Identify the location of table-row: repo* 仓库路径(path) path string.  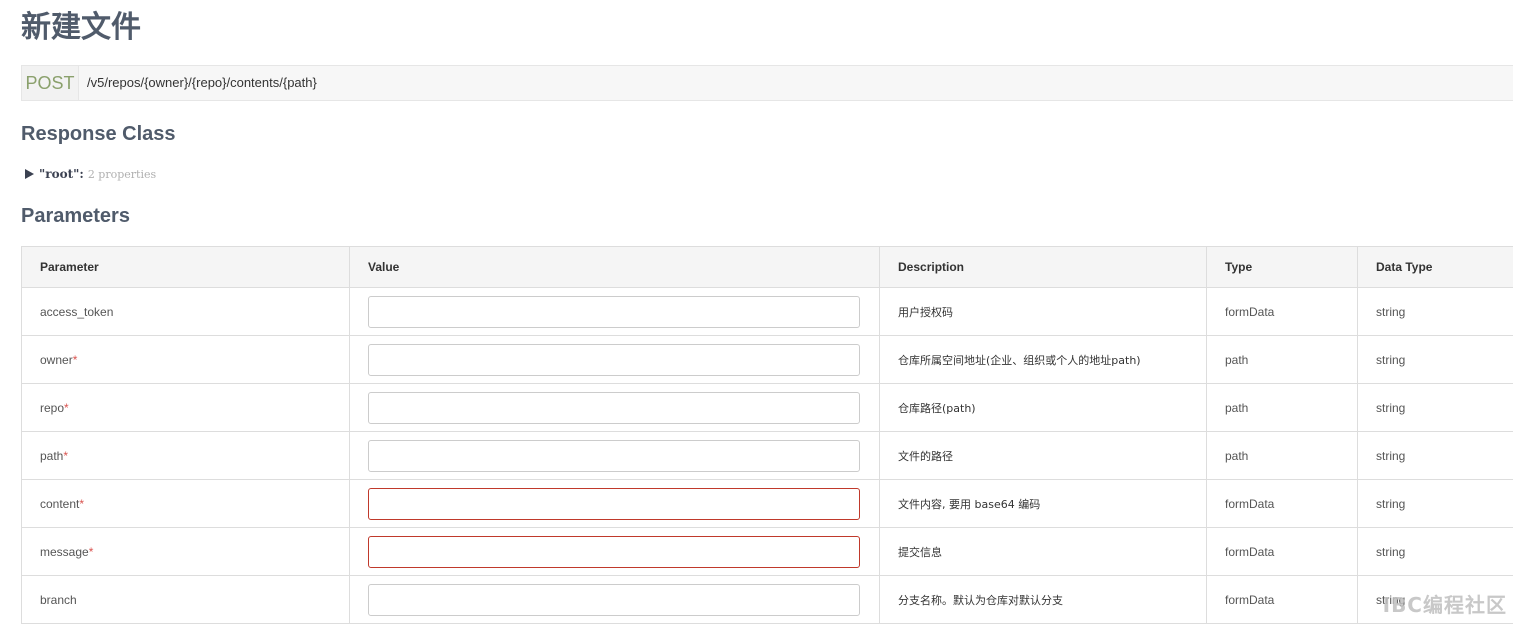
(767, 407).